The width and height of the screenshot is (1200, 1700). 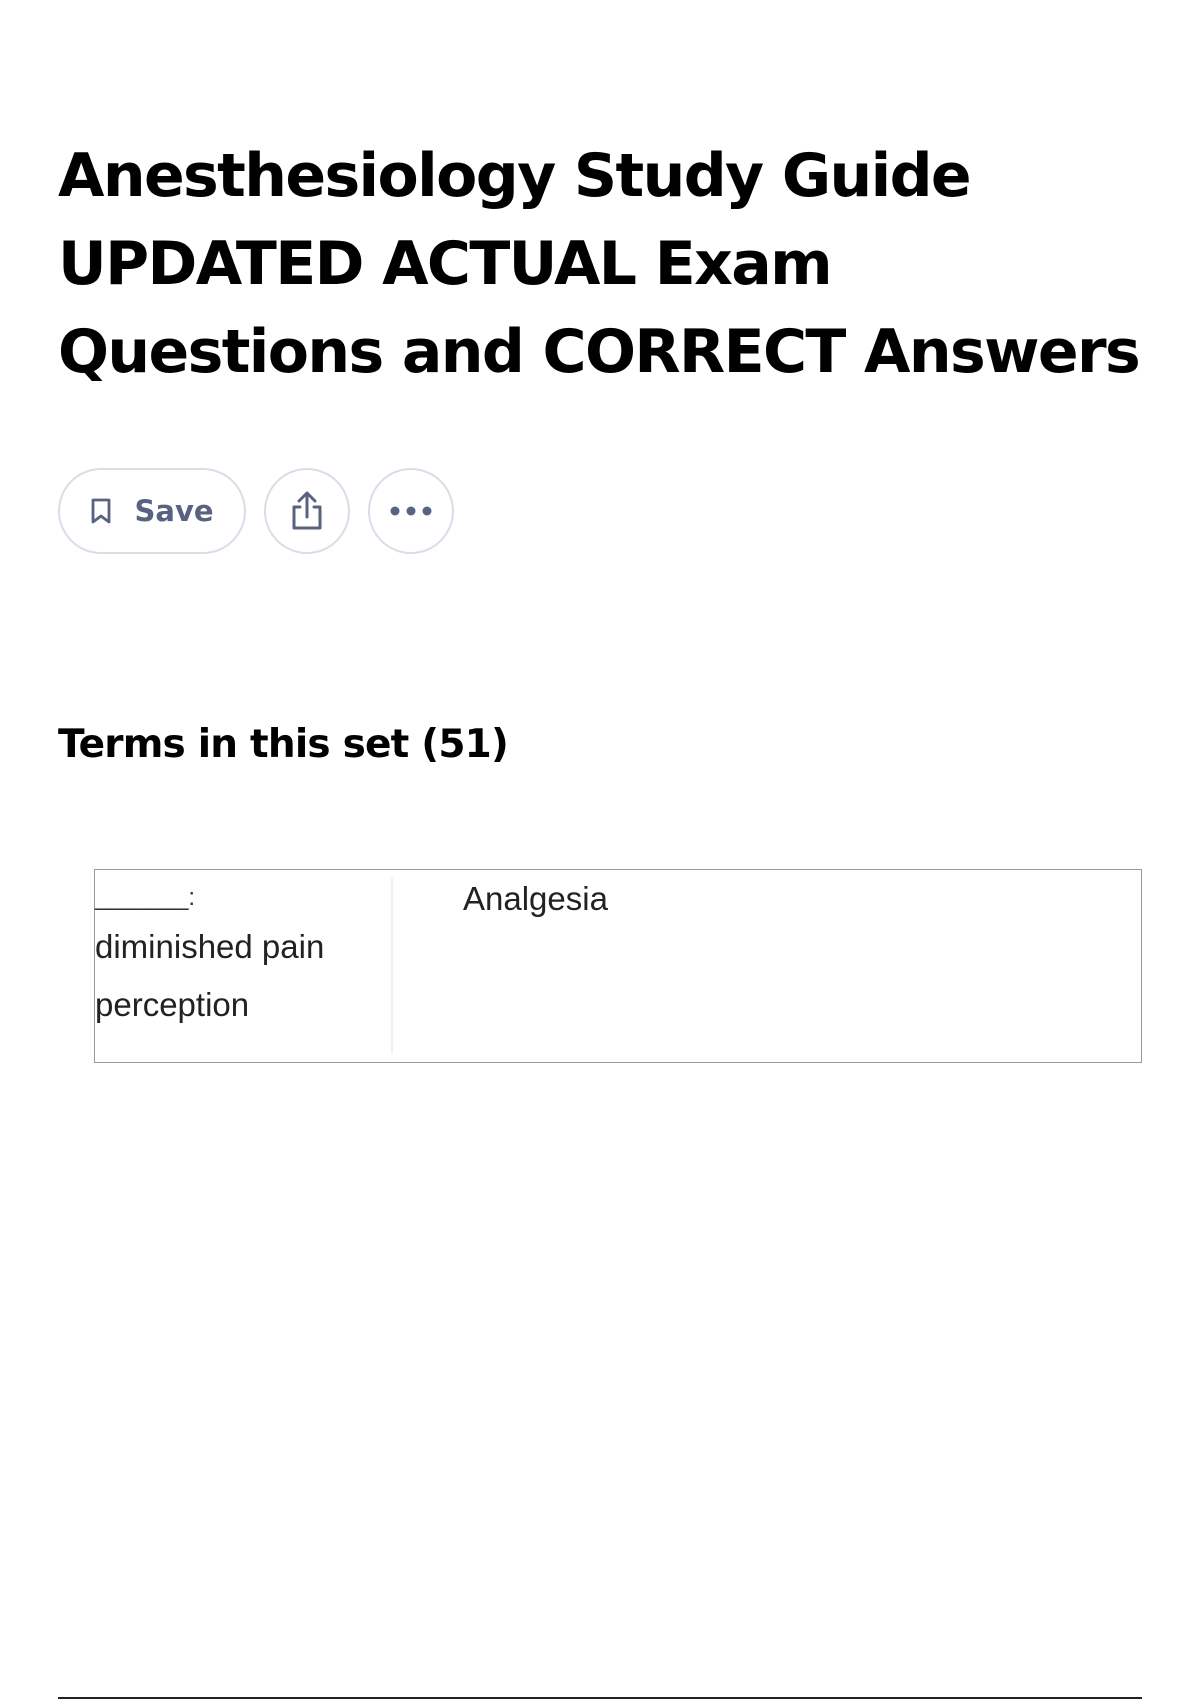 What do you see at coordinates (101, 511) in the screenshot?
I see `bookmark-icon` at bounding box center [101, 511].